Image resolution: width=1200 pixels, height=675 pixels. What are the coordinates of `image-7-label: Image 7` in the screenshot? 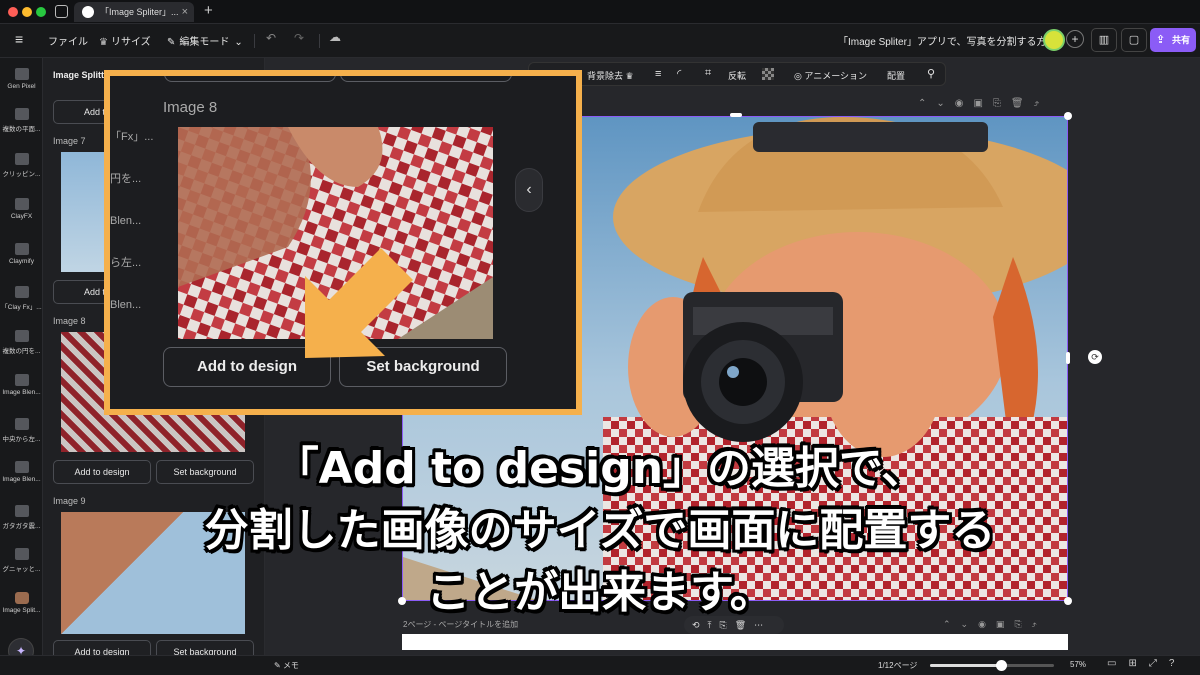 It's located at (69, 141).